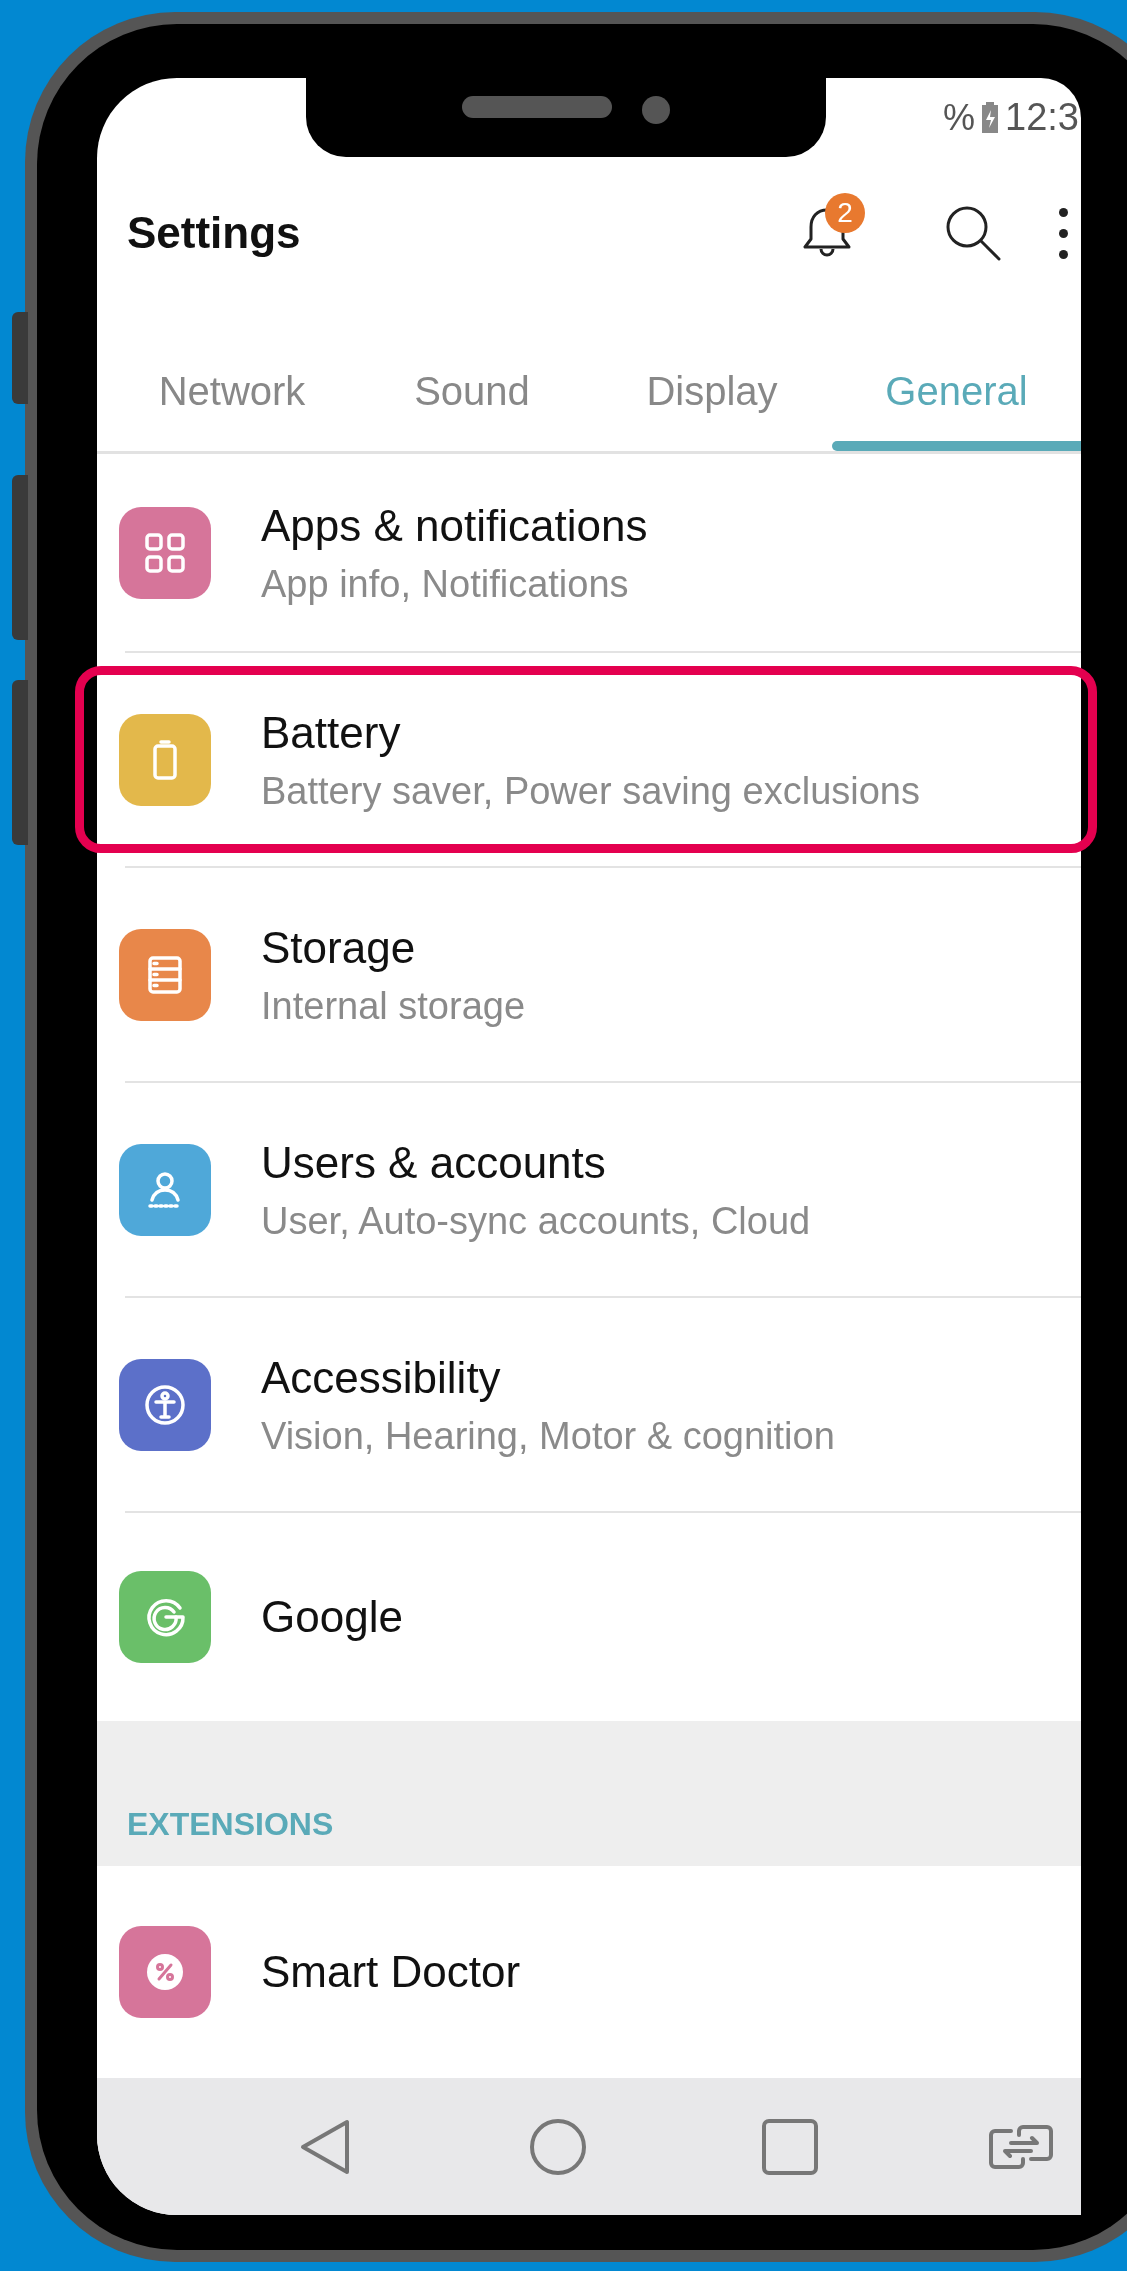  Describe the element at coordinates (536, 1162) in the screenshot. I see `setting-title: Users & accounts` at that location.